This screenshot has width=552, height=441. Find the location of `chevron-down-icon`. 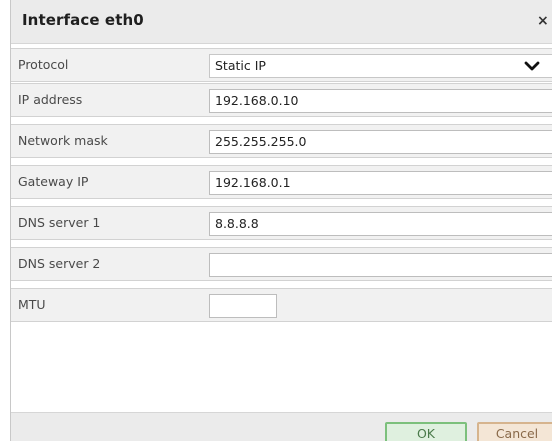

chevron-down-icon is located at coordinates (532, 66).